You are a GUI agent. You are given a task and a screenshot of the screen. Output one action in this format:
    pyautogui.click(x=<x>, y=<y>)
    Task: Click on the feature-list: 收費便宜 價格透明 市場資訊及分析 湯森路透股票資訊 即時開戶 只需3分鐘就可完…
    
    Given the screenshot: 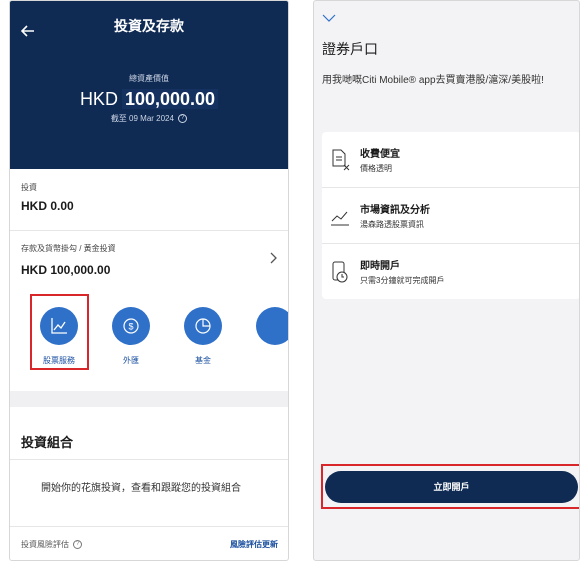 What is the action you would take?
    pyautogui.click(x=450, y=215)
    